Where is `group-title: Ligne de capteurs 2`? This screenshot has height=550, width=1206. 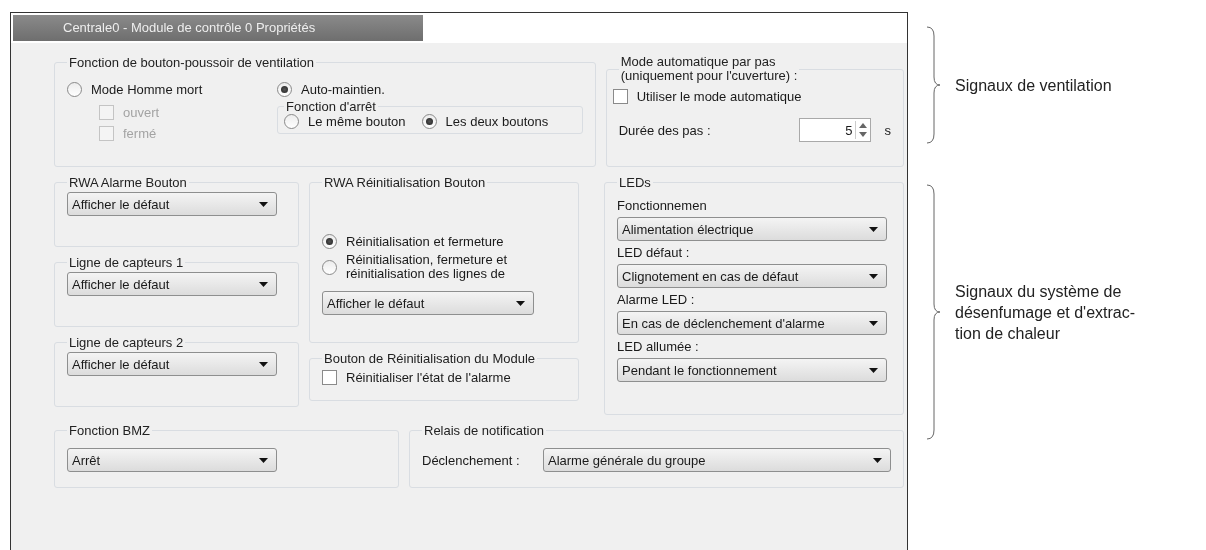 group-title: Ligne de capteurs 2 is located at coordinates (126, 342).